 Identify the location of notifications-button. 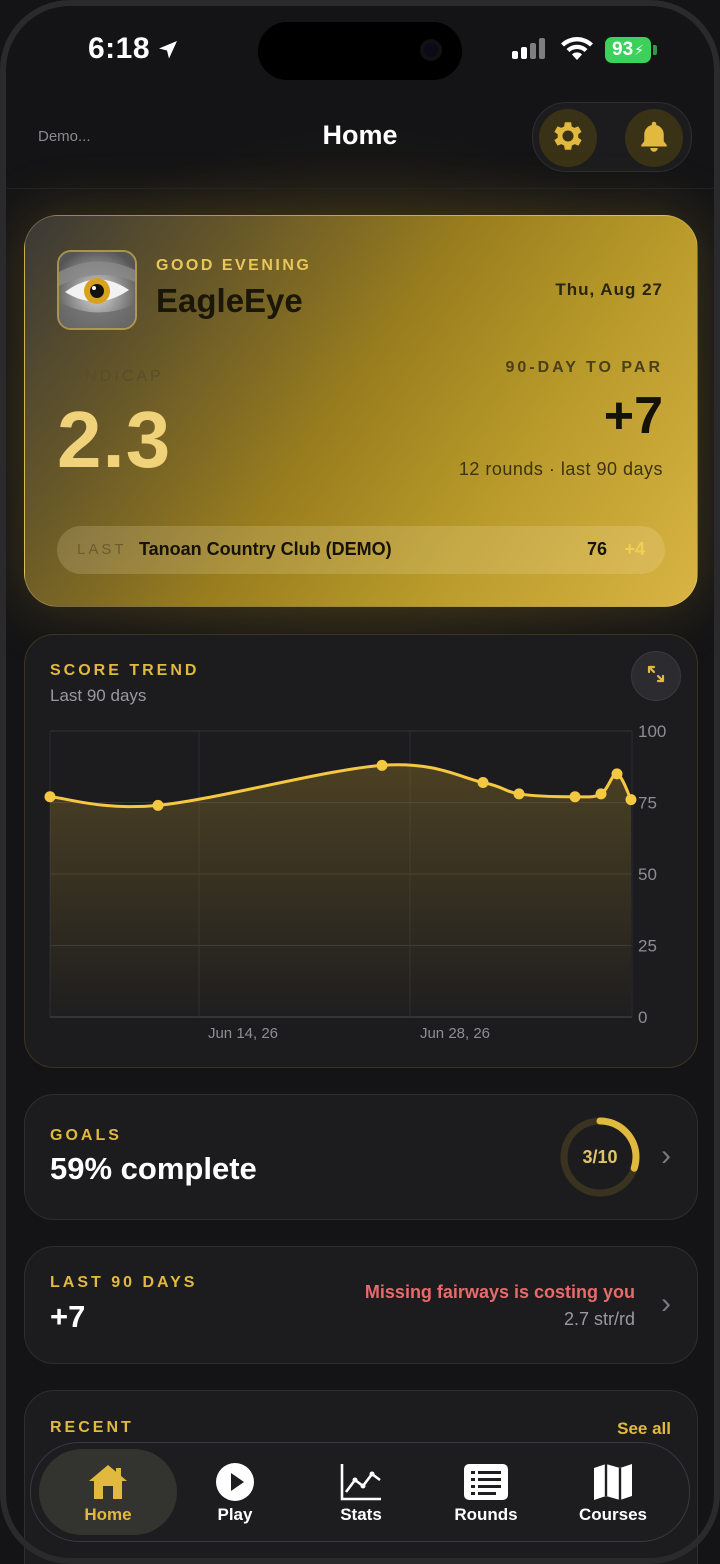
(654, 138).